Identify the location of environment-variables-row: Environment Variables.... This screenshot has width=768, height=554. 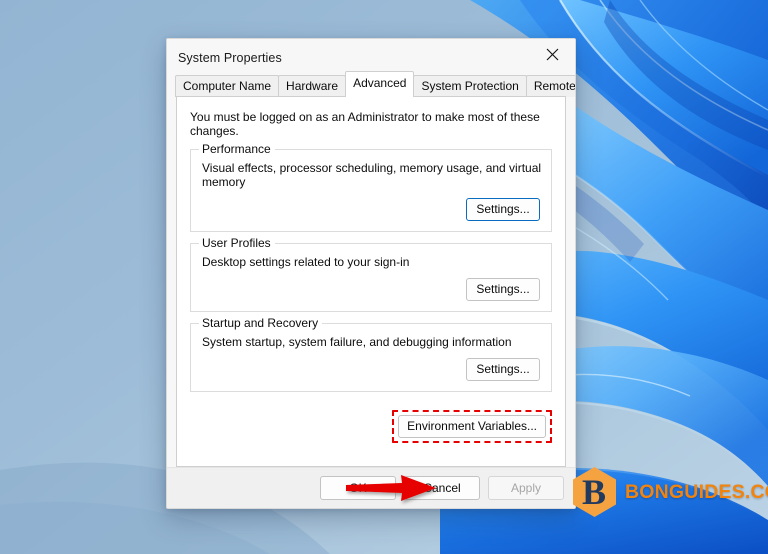
(371, 417).